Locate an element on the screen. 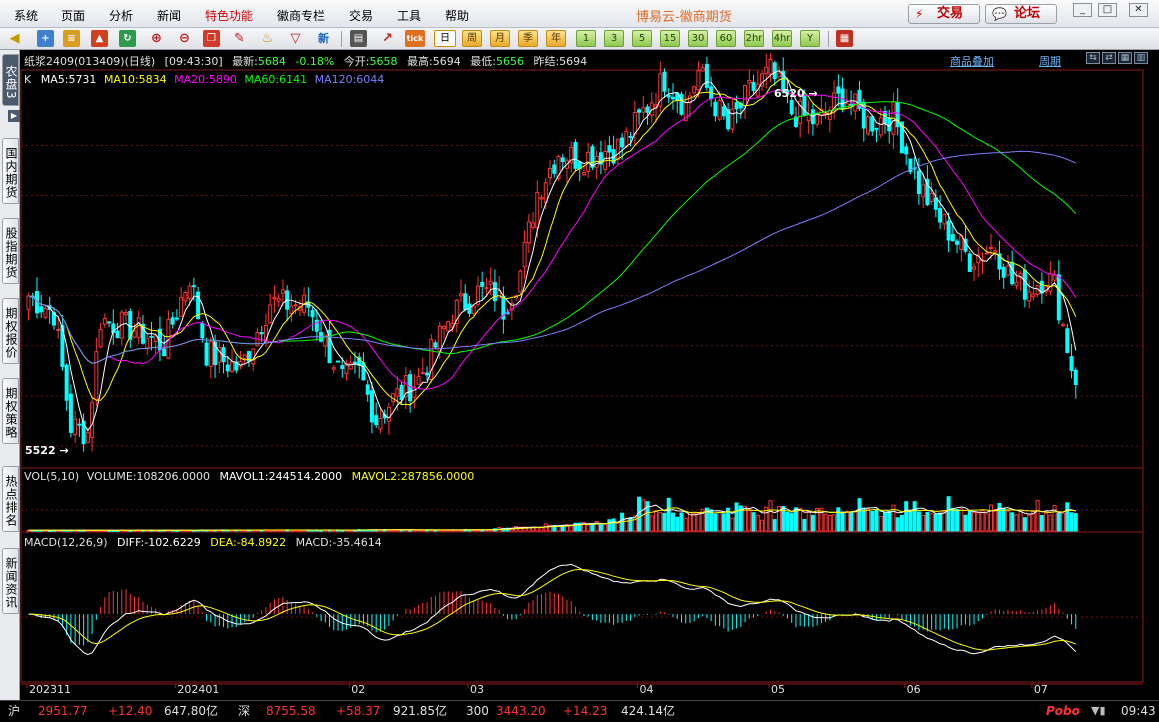 Image resolution: width=1159 pixels, height=722 pixels. back-icon: ◀ is located at coordinates (14, 38).